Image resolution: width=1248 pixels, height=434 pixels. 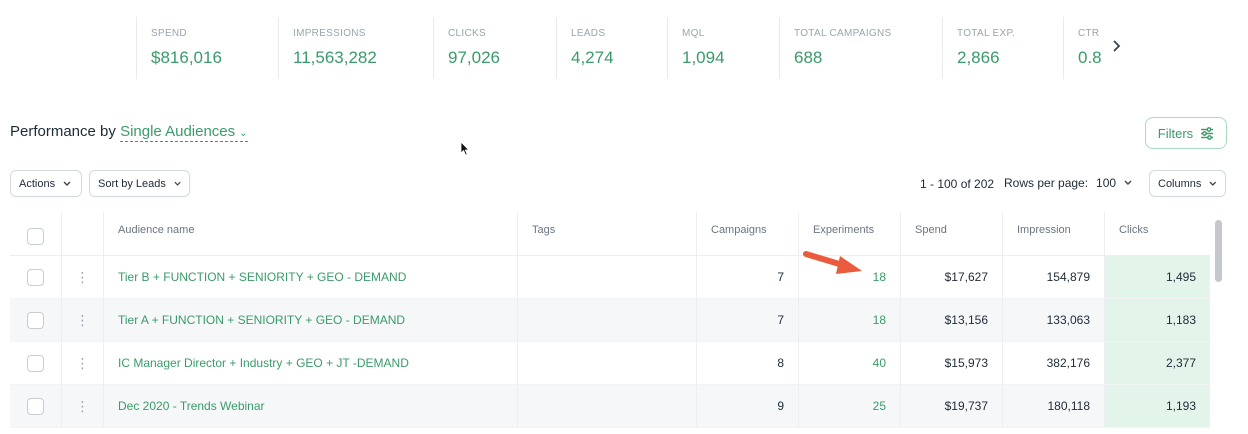 What do you see at coordinates (1157, 277) in the screenshot?
I see `clicks-cell: 1,495` at bounding box center [1157, 277].